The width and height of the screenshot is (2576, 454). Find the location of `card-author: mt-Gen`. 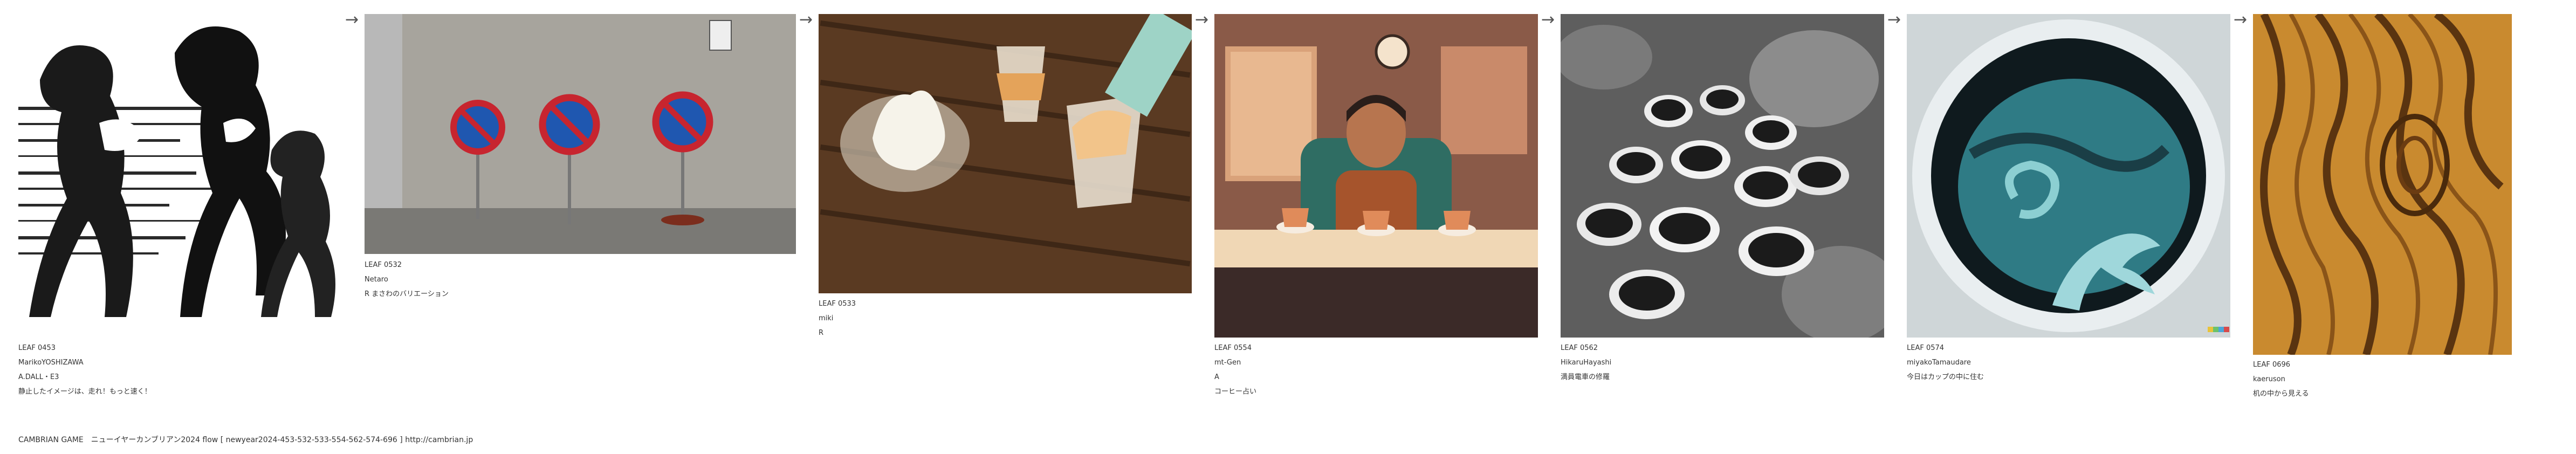

card-author: mt-Gen is located at coordinates (1235, 362).